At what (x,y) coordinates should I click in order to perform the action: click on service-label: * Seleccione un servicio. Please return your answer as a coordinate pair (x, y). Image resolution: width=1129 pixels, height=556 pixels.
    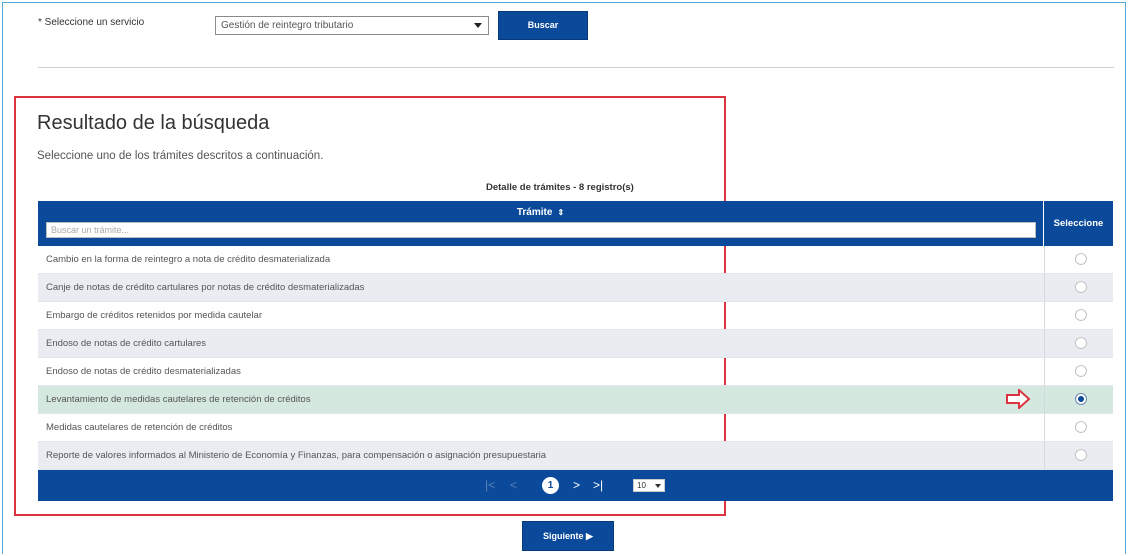
    Looking at the image, I should click on (91, 22).